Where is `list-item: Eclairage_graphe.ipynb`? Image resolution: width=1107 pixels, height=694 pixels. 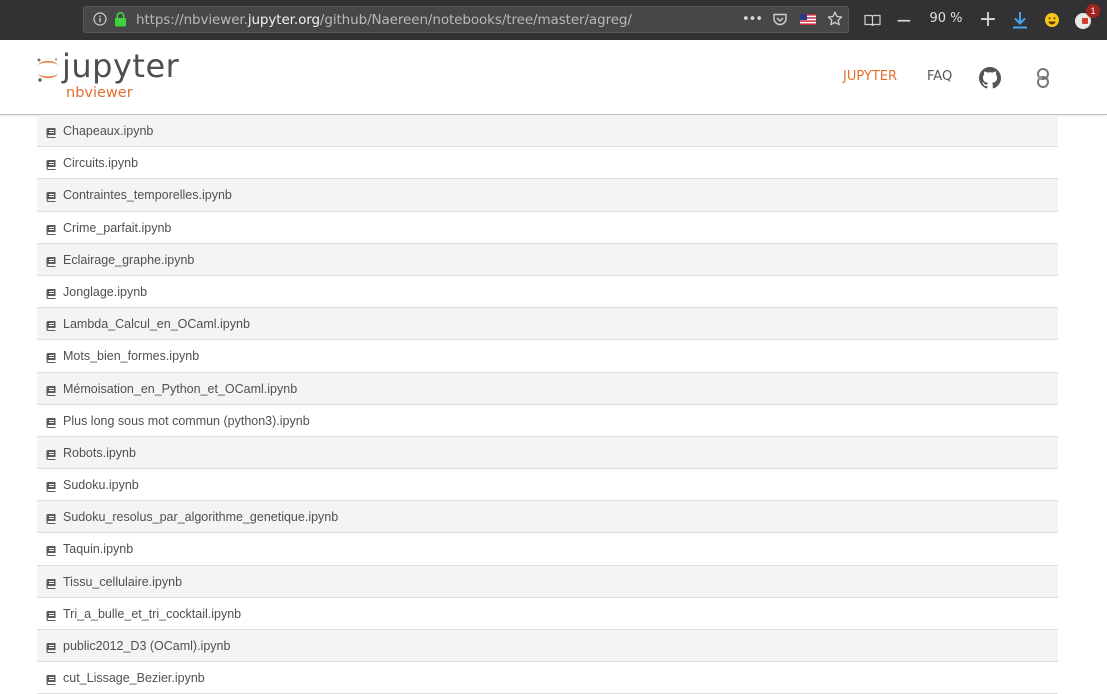 list-item: Eclairage_graphe.ipynb is located at coordinates (547, 259).